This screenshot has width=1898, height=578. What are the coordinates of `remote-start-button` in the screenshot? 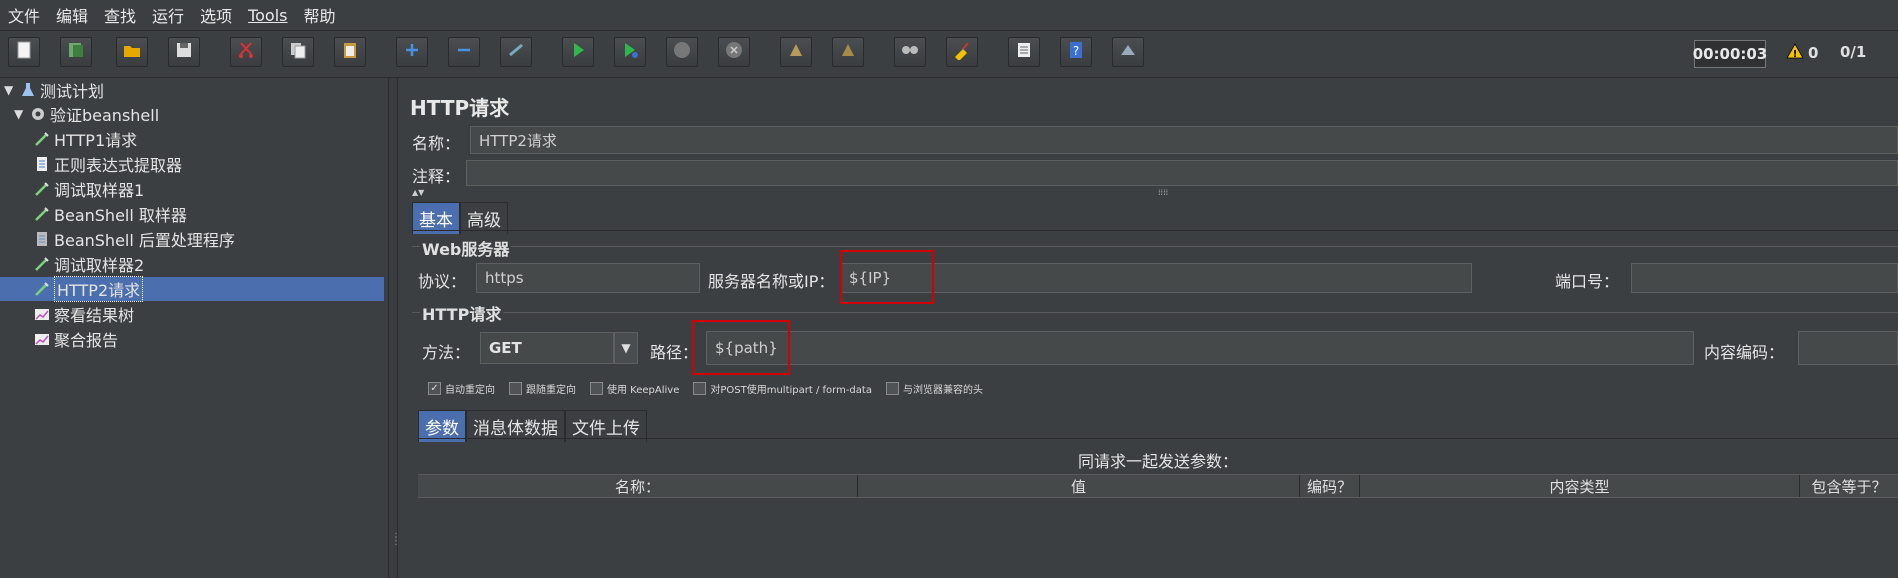 It's located at (796, 52).